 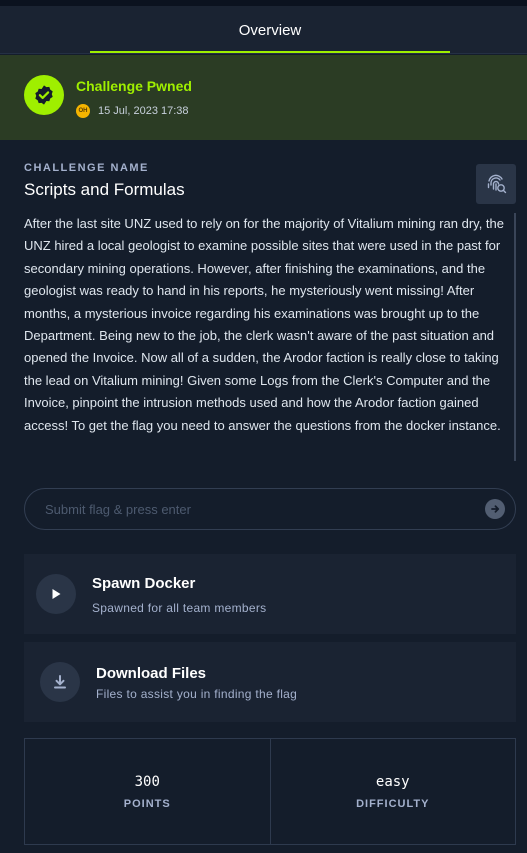 I want to click on tab-overview: Overview, so click(x=270, y=30).